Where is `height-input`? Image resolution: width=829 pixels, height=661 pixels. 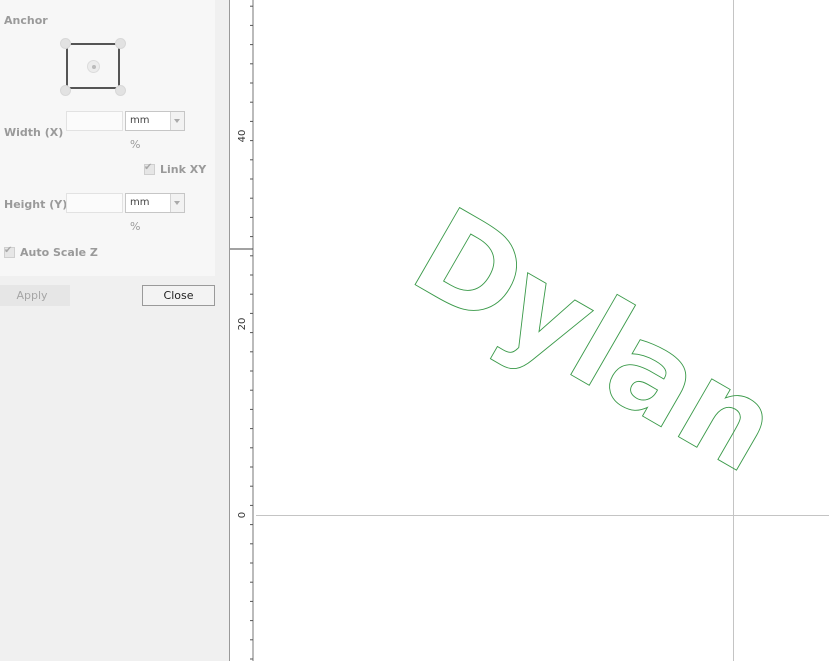
height-input is located at coordinates (94, 203).